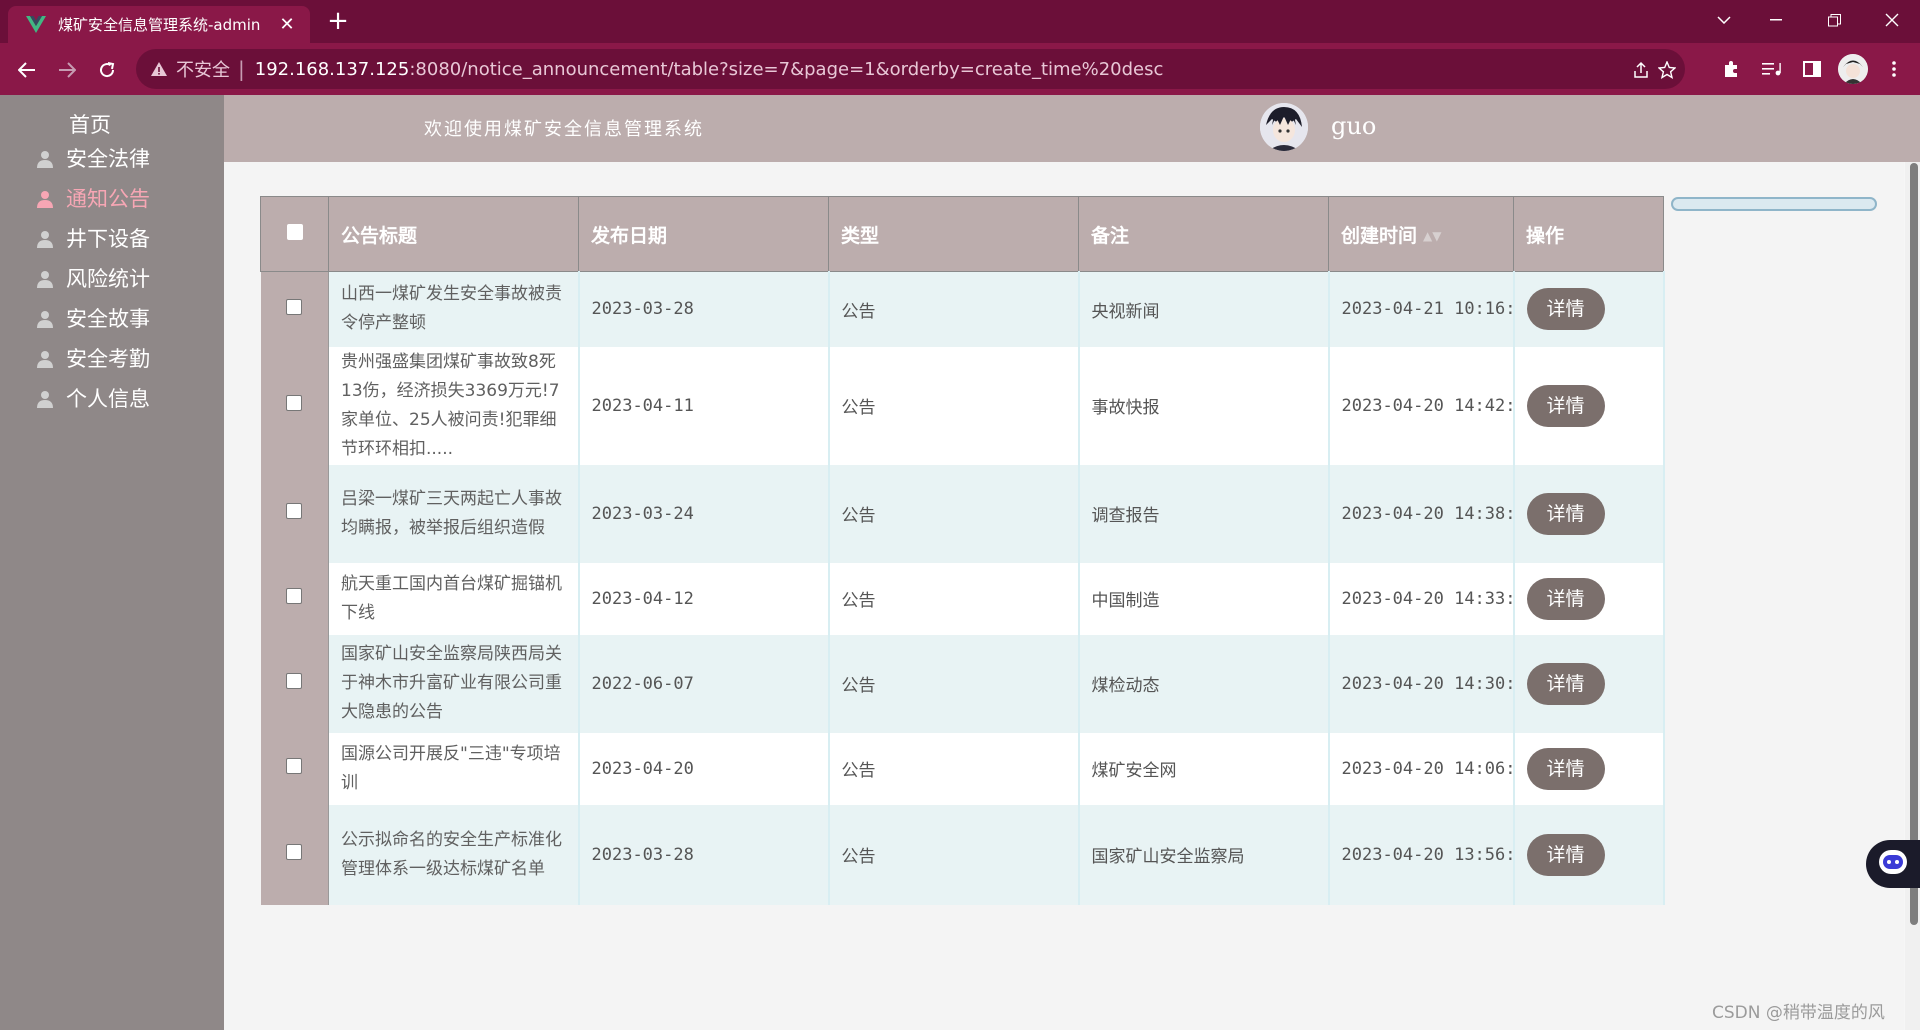 Image resolution: width=1920 pixels, height=1030 pixels. I want to click on vue-logo-icon, so click(36, 25).